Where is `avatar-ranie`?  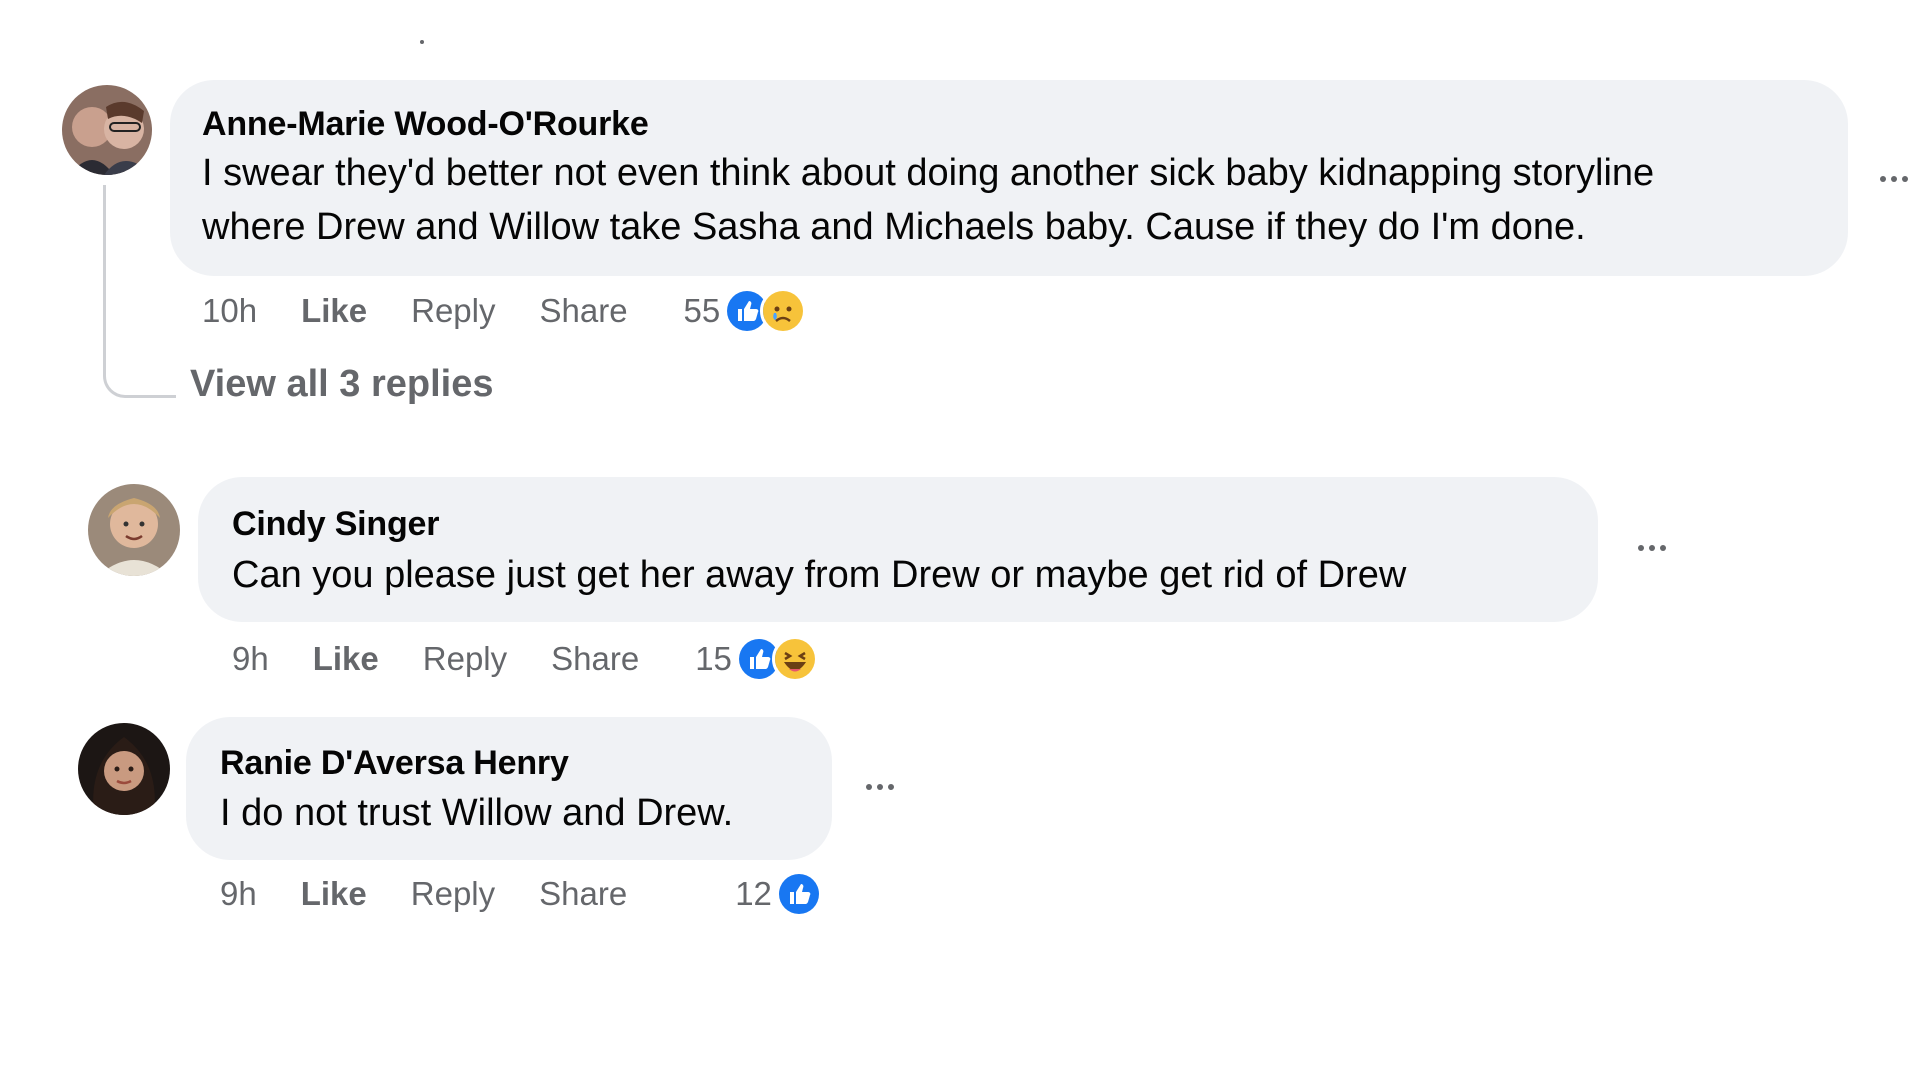
avatar-ranie is located at coordinates (124, 769).